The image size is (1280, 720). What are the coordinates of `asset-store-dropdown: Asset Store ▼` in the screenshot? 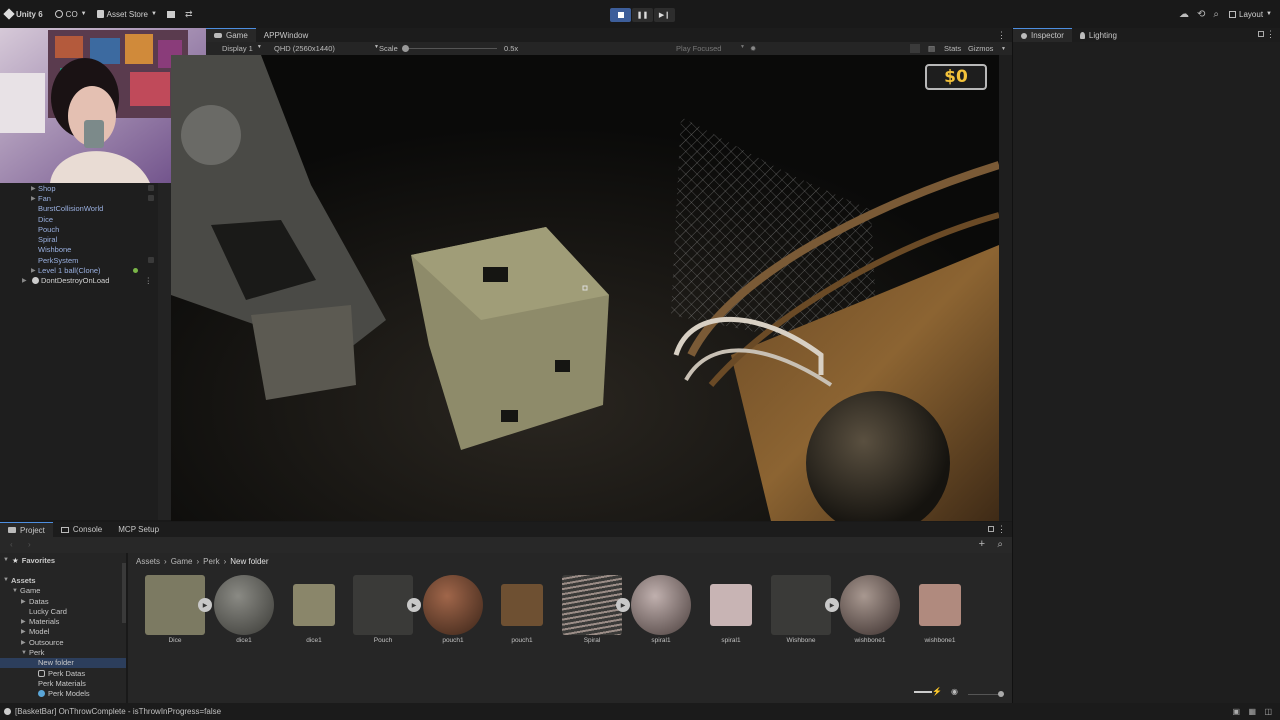 It's located at (127, 14).